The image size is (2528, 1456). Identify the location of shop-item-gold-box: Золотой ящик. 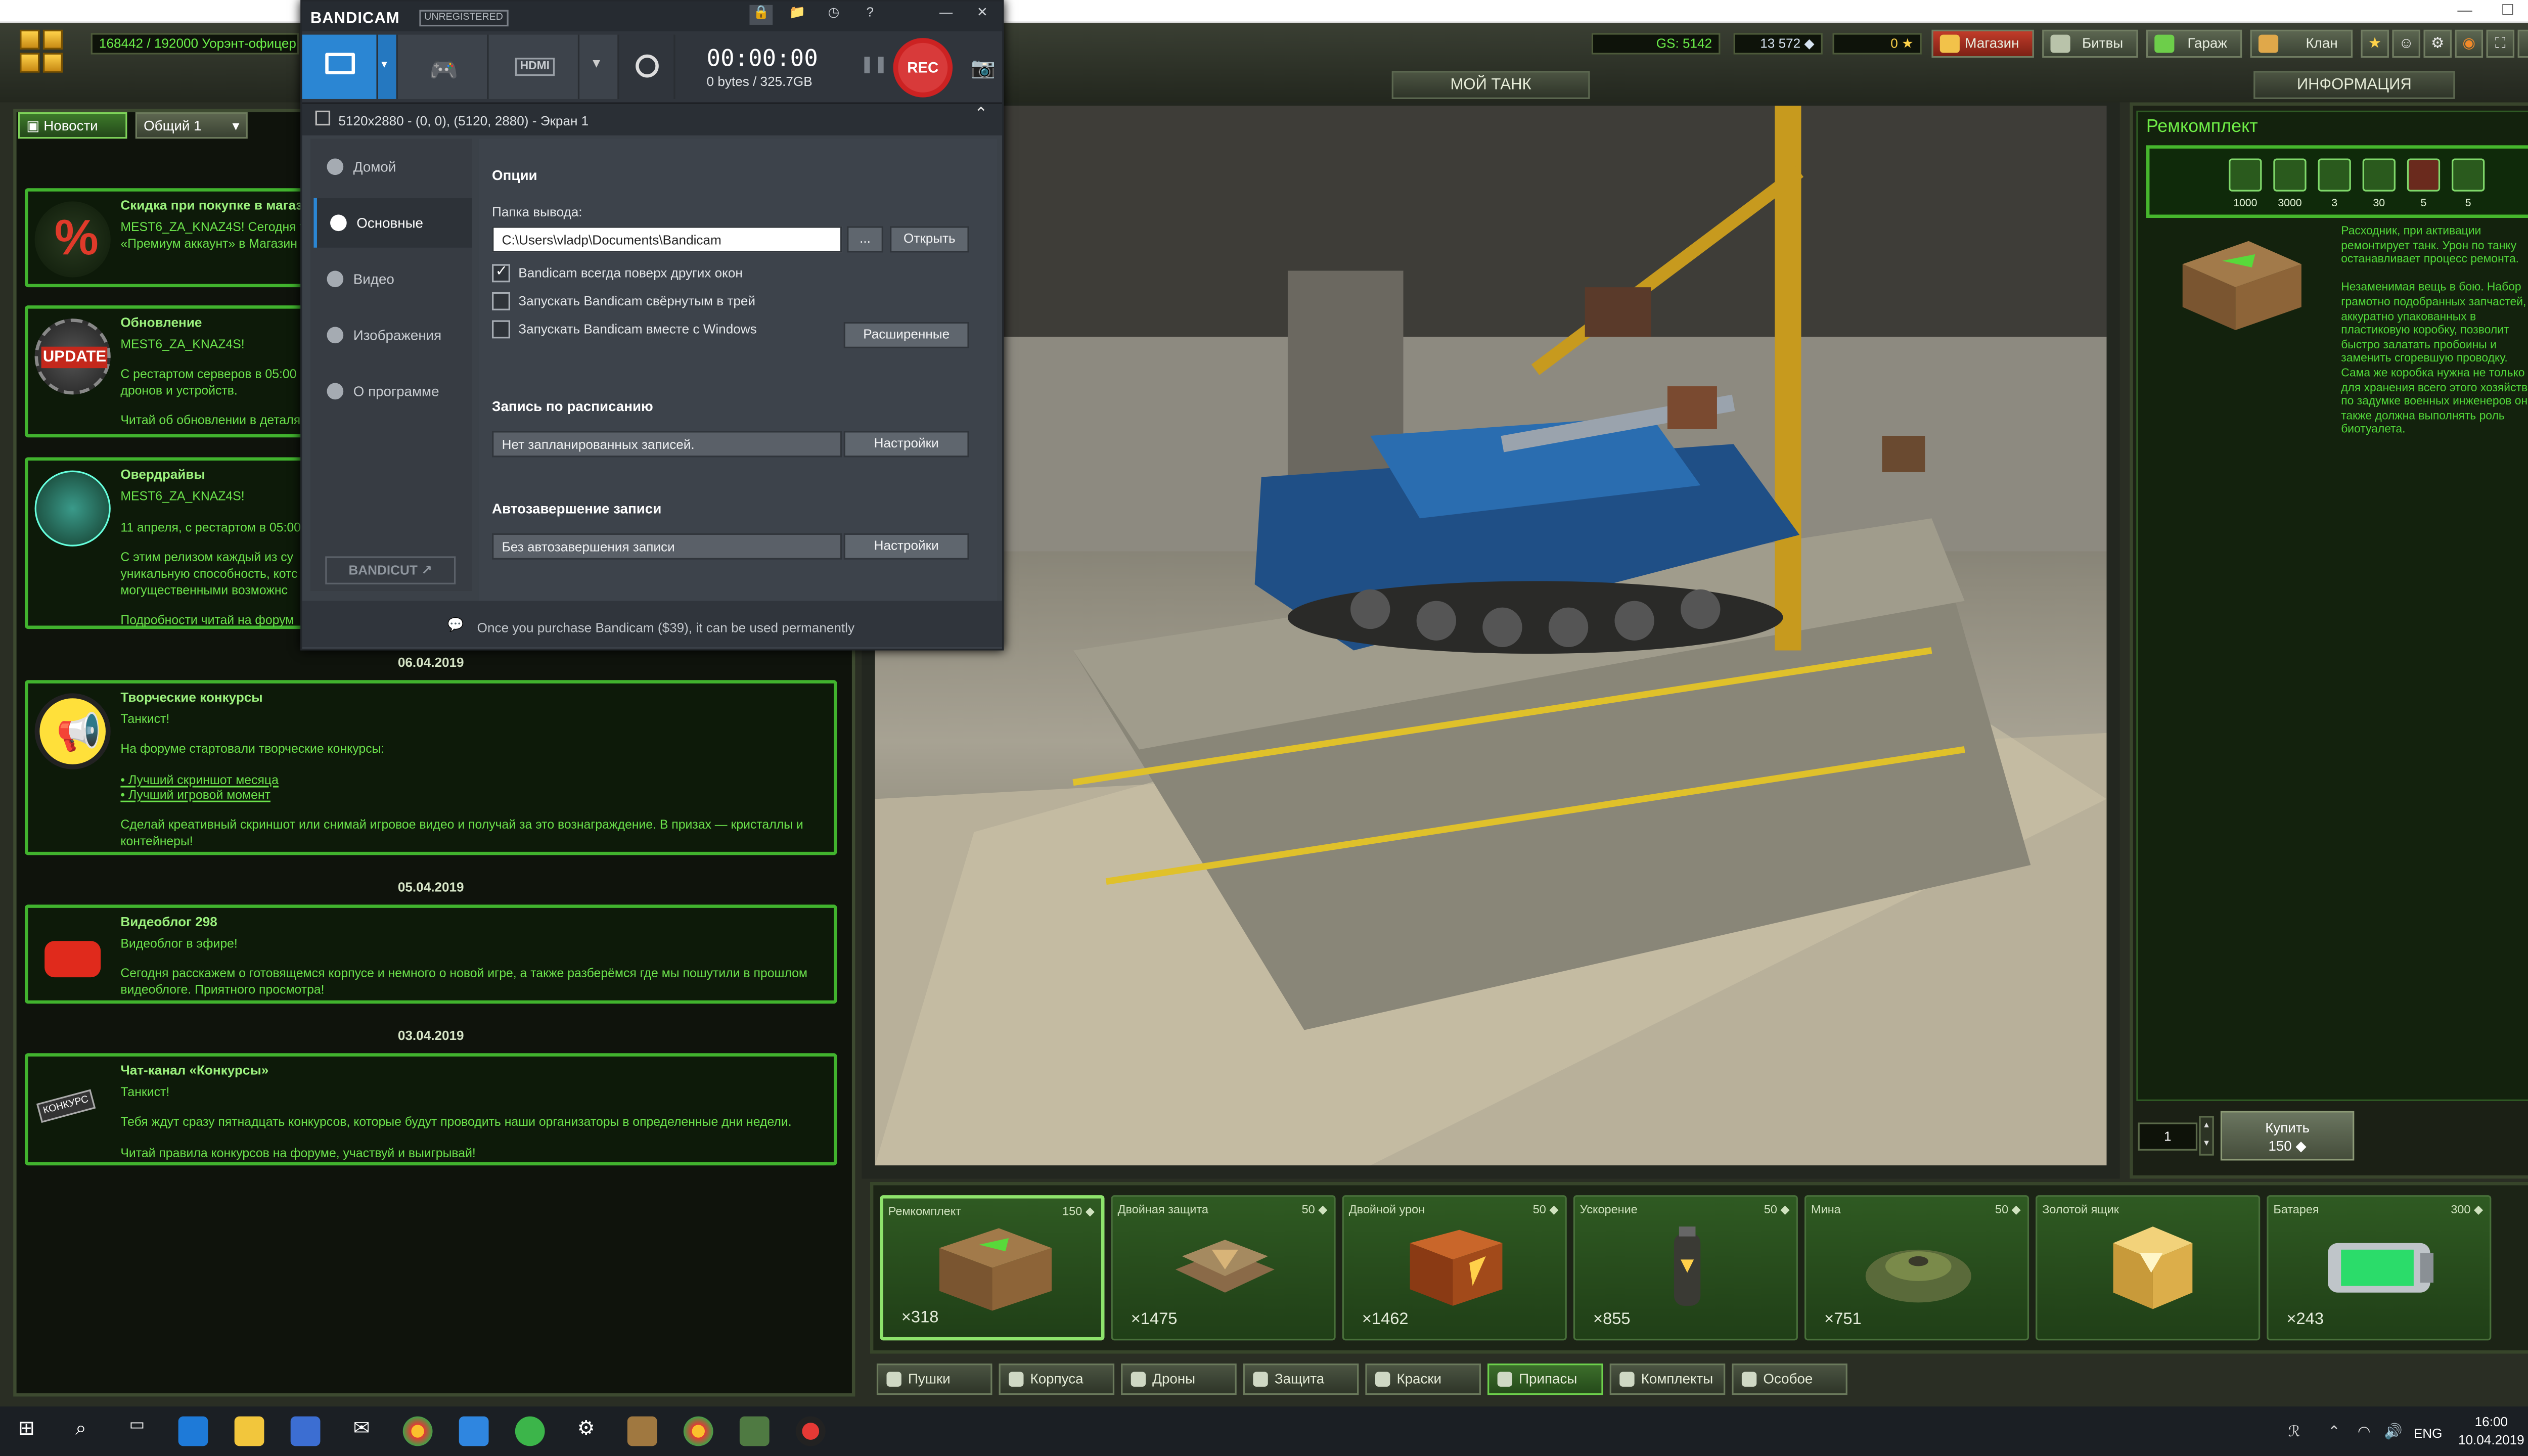
(2148, 1268).